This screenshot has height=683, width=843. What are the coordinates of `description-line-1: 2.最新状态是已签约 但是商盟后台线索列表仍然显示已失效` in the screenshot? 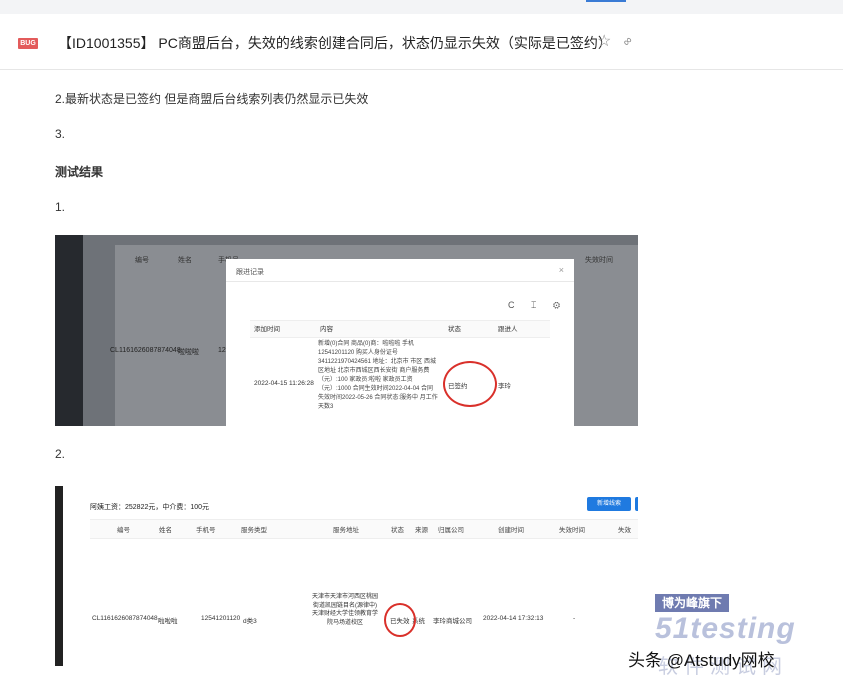 It's located at (212, 99).